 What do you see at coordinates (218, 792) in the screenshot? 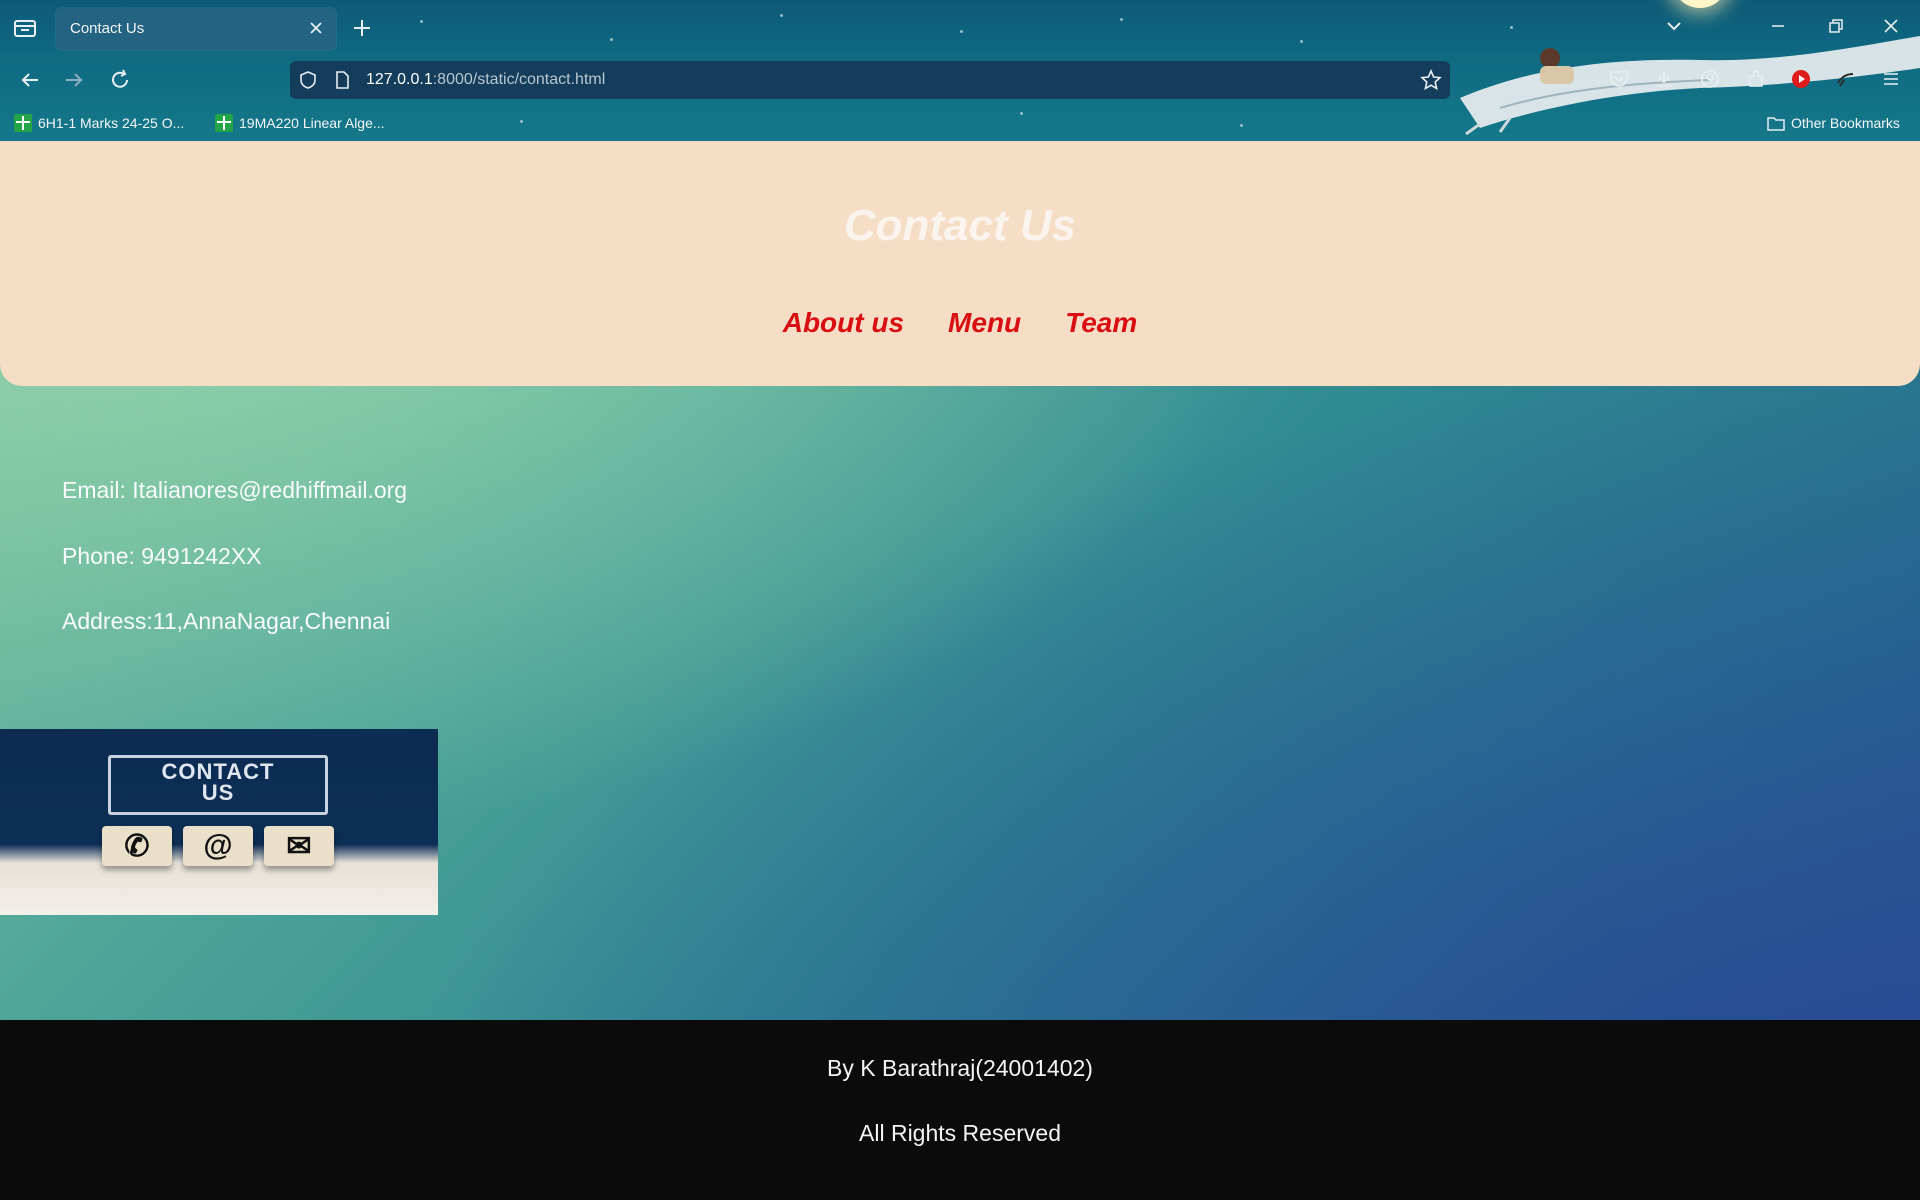
I see `image-caption-line2: US` at bounding box center [218, 792].